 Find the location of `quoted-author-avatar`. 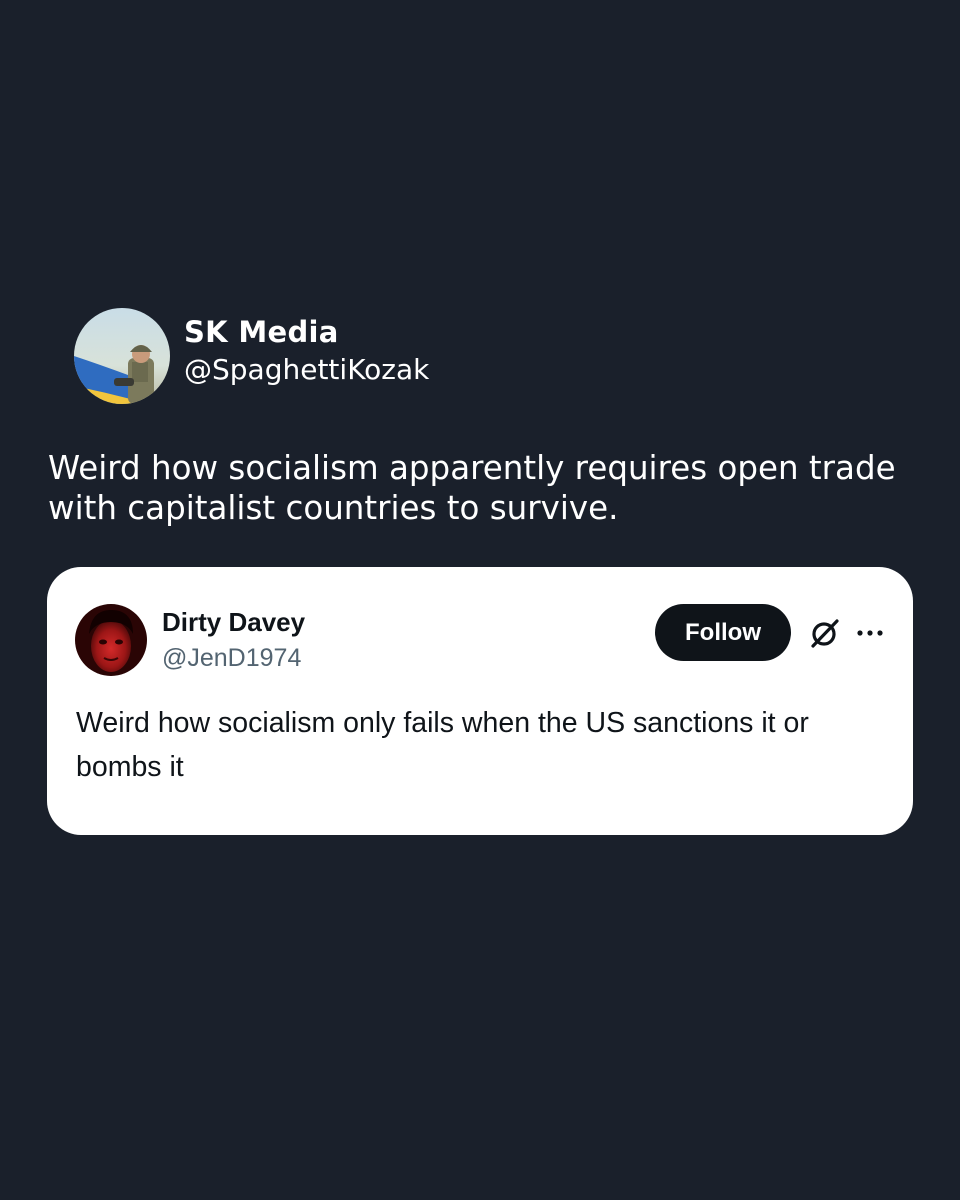

quoted-author-avatar is located at coordinates (111, 640).